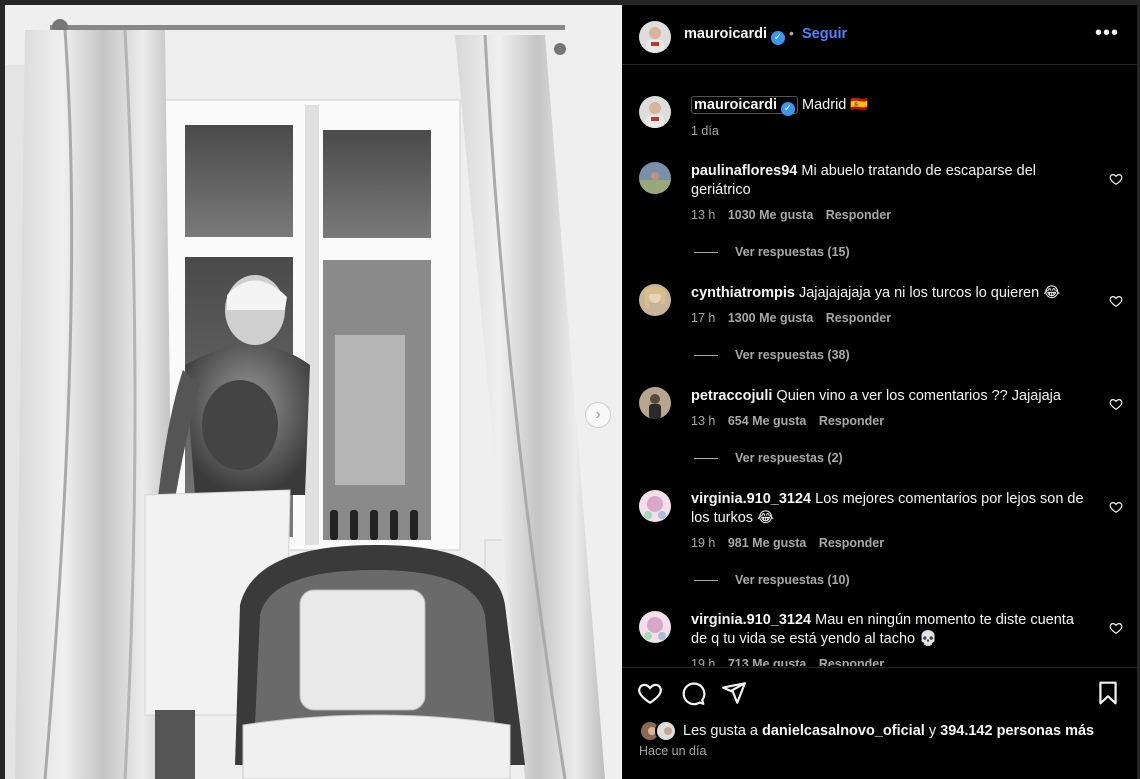  I want to click on comment-icon, so click(693, 693).